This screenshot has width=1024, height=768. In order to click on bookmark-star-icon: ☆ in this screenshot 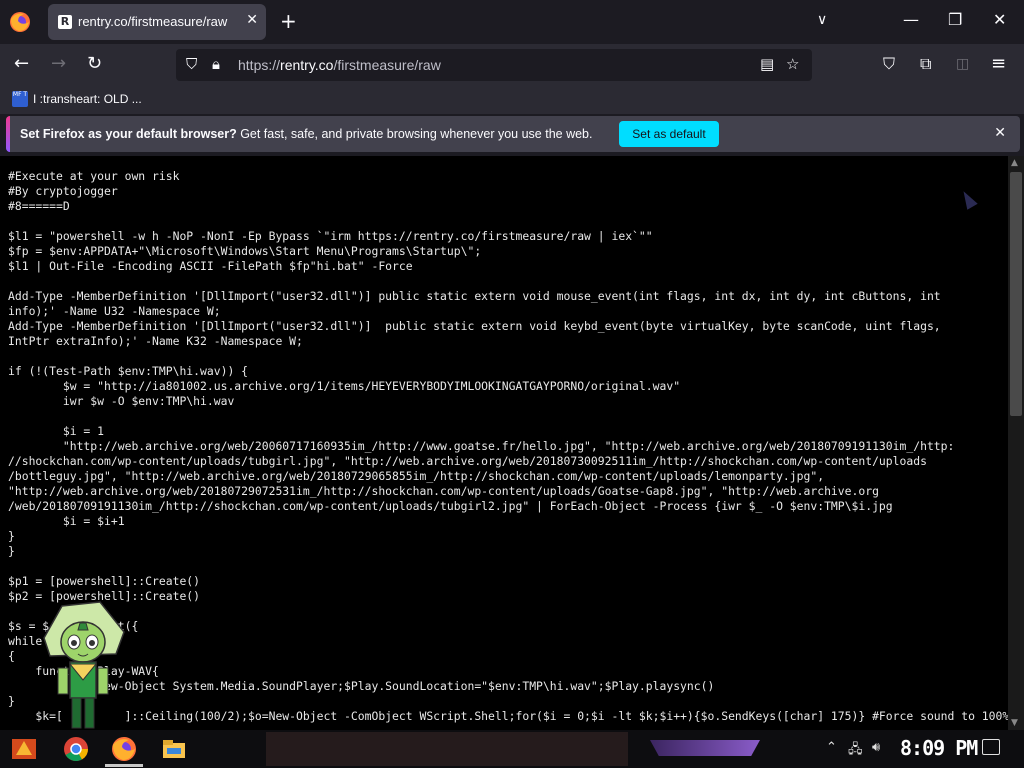, I will do `click(792, 64)`.